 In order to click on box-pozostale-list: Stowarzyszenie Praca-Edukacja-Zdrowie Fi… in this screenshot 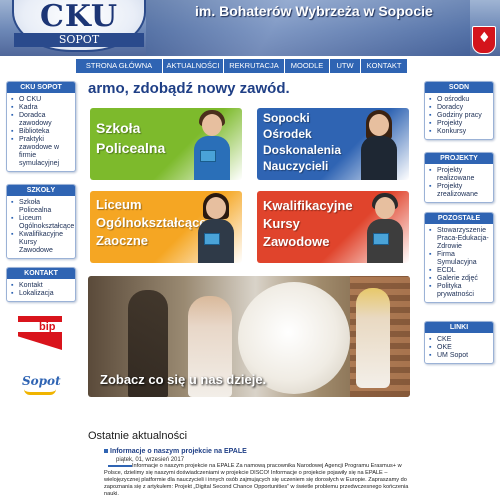, I will do `click(459, 263)`.